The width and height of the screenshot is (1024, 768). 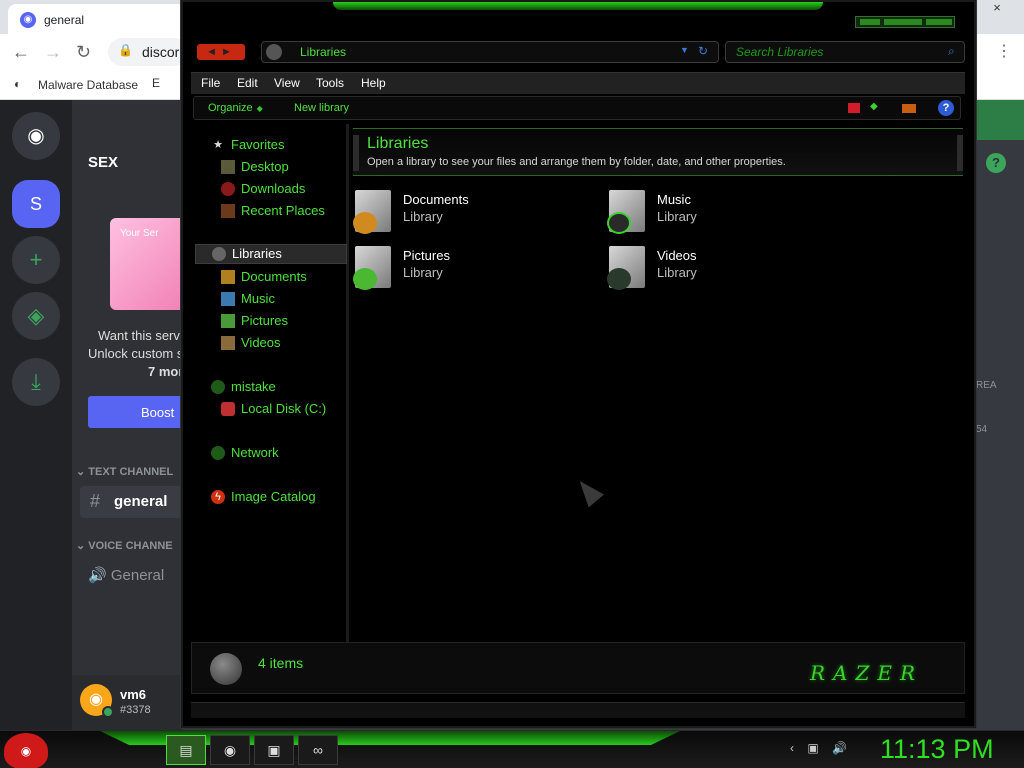 I want to click on minimize-button, so click(x=870, y=22).